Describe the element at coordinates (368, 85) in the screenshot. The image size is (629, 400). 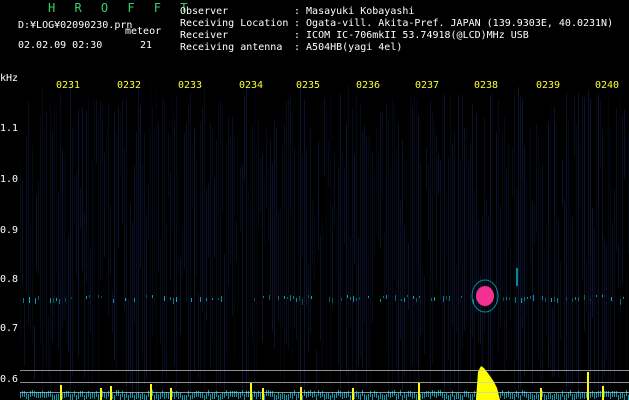
I see `x-tick-0236: 0236` at that location.